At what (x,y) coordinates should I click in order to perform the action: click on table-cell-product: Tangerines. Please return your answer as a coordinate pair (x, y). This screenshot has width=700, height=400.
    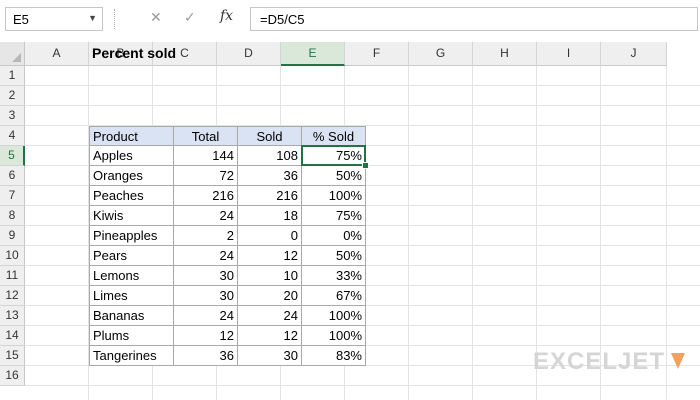
    Looking at the image, I should click on (131, 356).